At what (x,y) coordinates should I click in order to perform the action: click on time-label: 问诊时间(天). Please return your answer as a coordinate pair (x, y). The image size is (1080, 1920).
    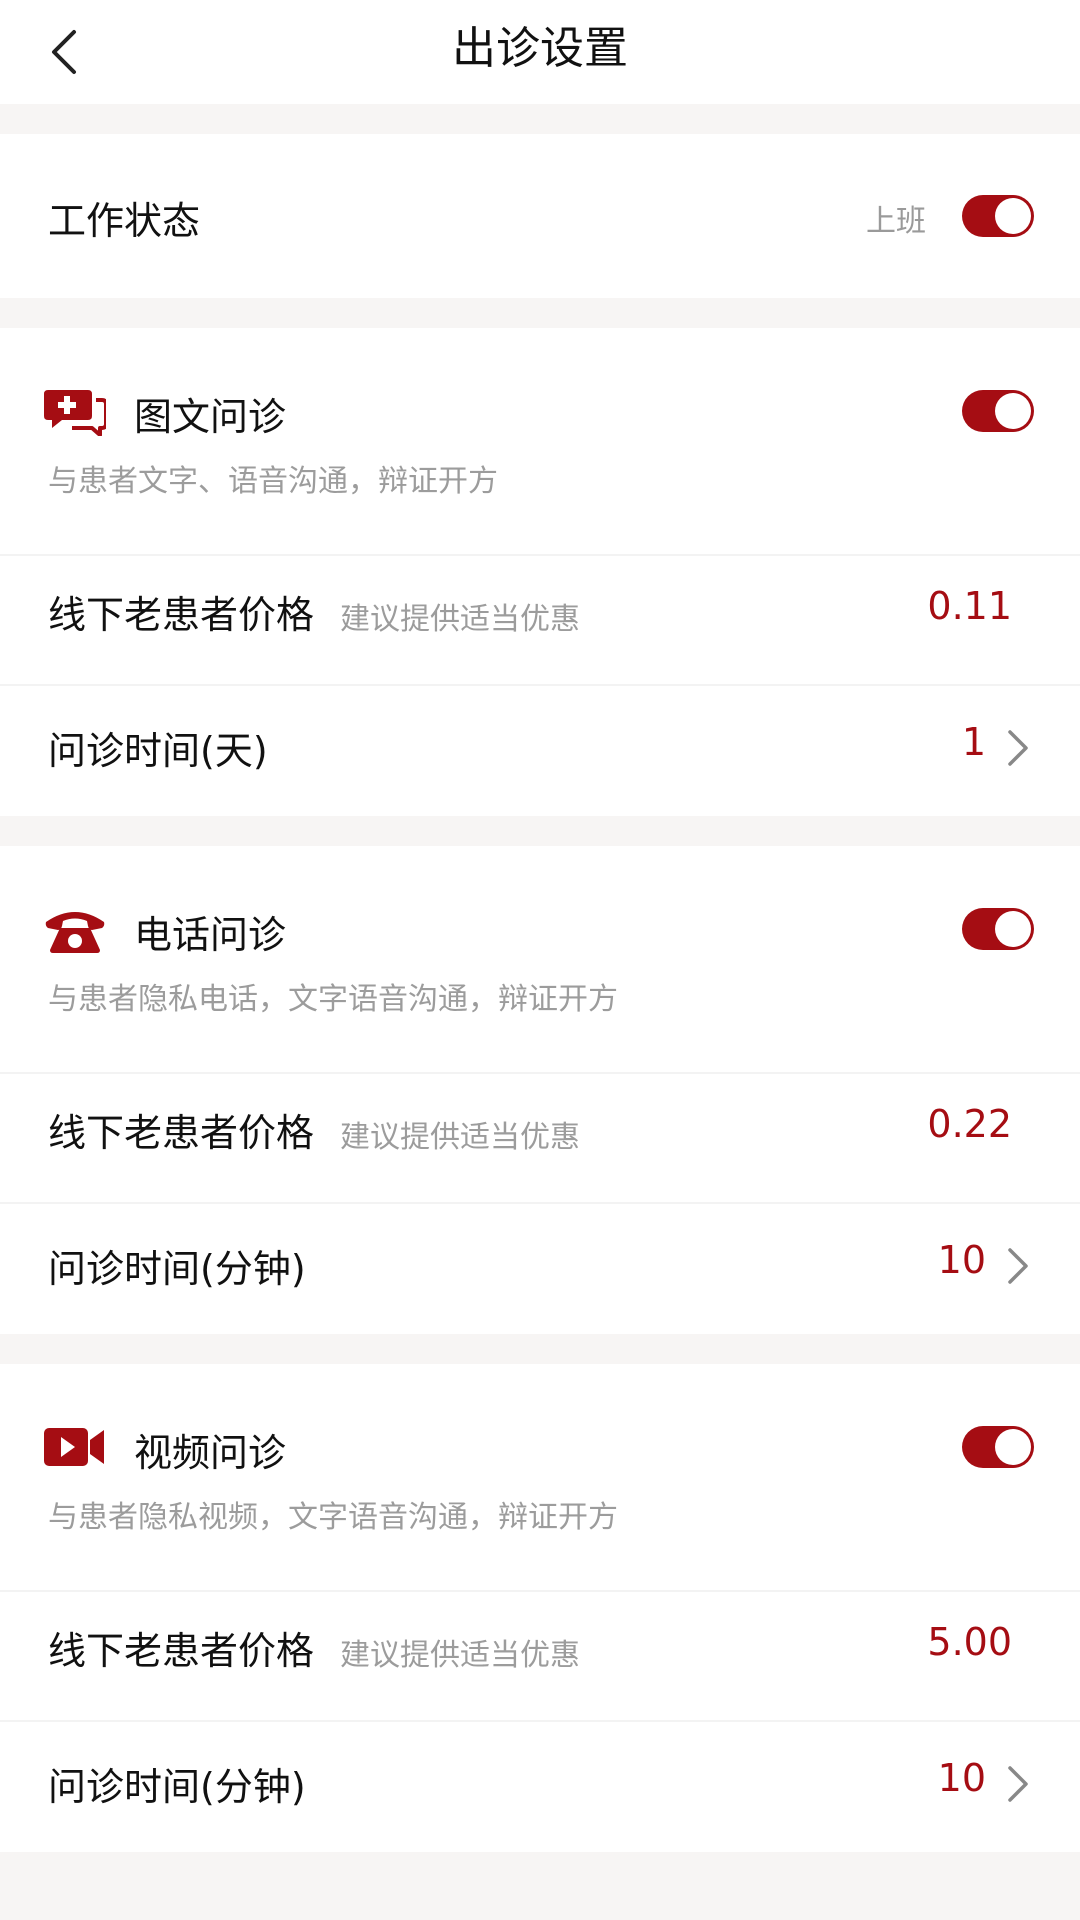
    Looking at the image, I should click on (158, 751).